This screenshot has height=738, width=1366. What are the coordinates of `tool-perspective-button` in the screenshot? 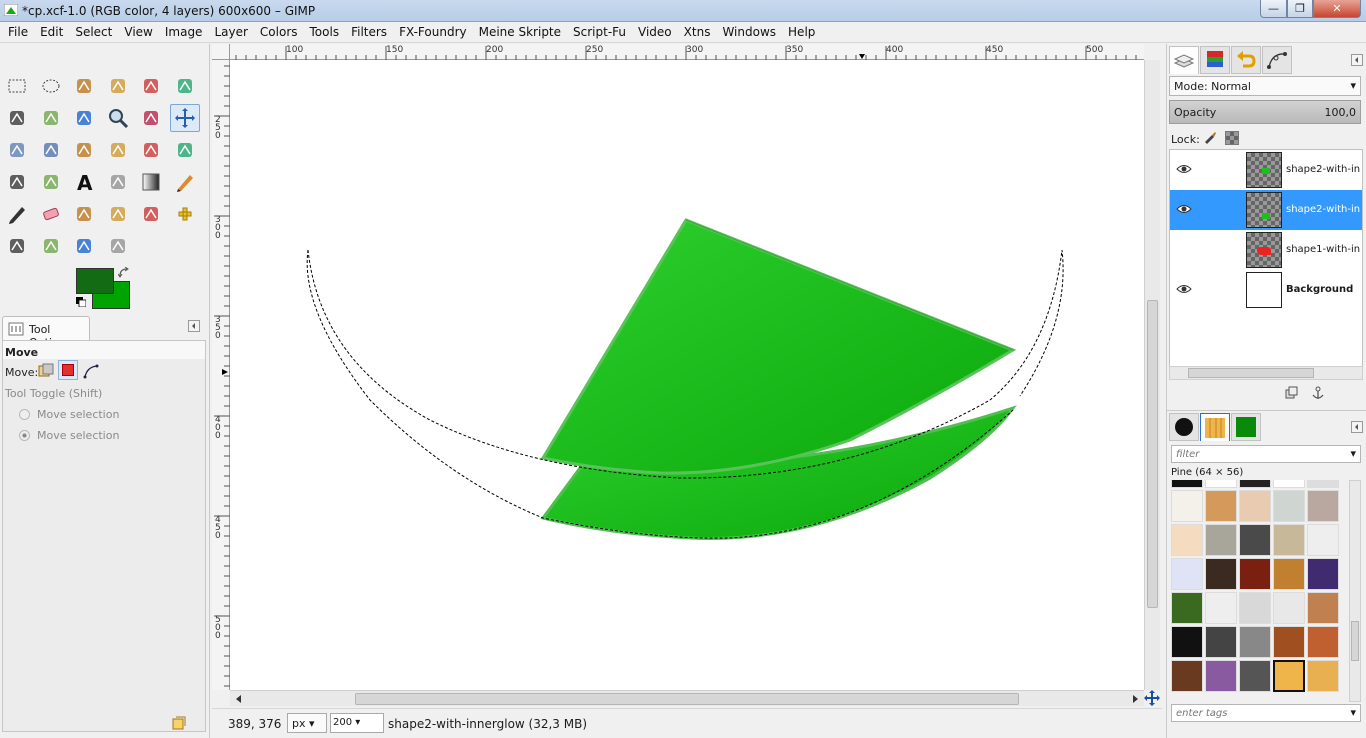 It's located at (185, 150).